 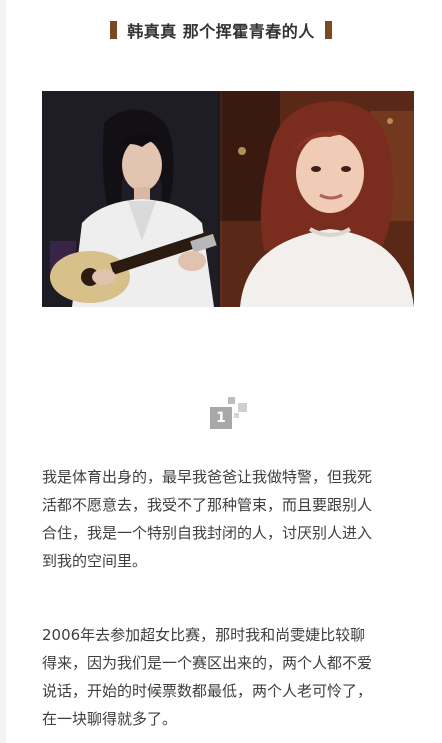 What do you see at coordinates (3, 371) in the screenshot?
I see `page-edge` at bounding box center [3, 371].